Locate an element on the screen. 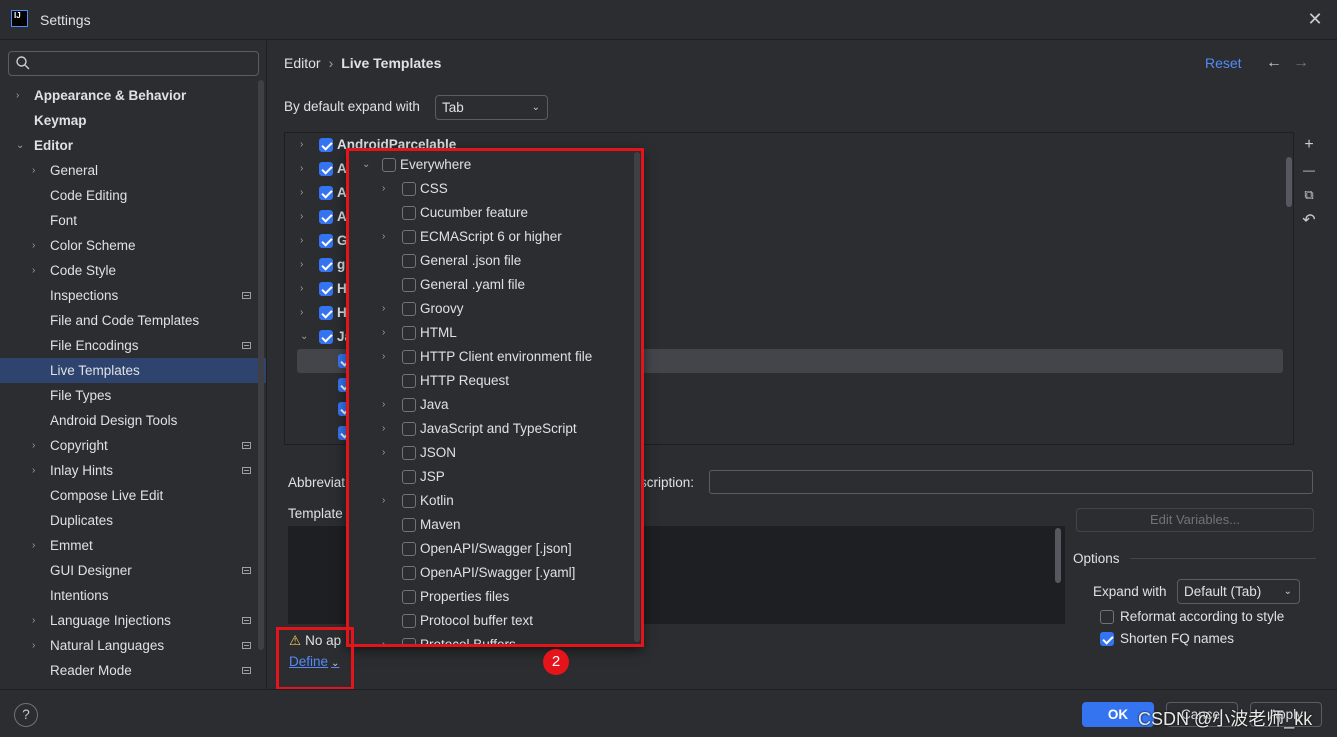 The width and height of the screenshot is (1337, 737). copy-icon: ⧉ is located at coordinates (1309, 195).